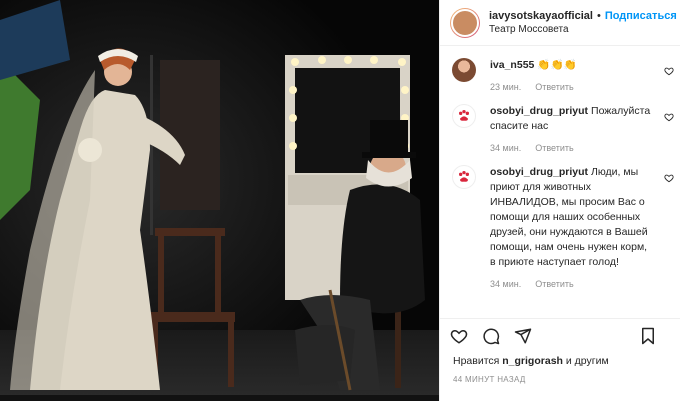  Describe the element at coordinates (465, 22) in the screenshot. I see `author-avatar` at that location.